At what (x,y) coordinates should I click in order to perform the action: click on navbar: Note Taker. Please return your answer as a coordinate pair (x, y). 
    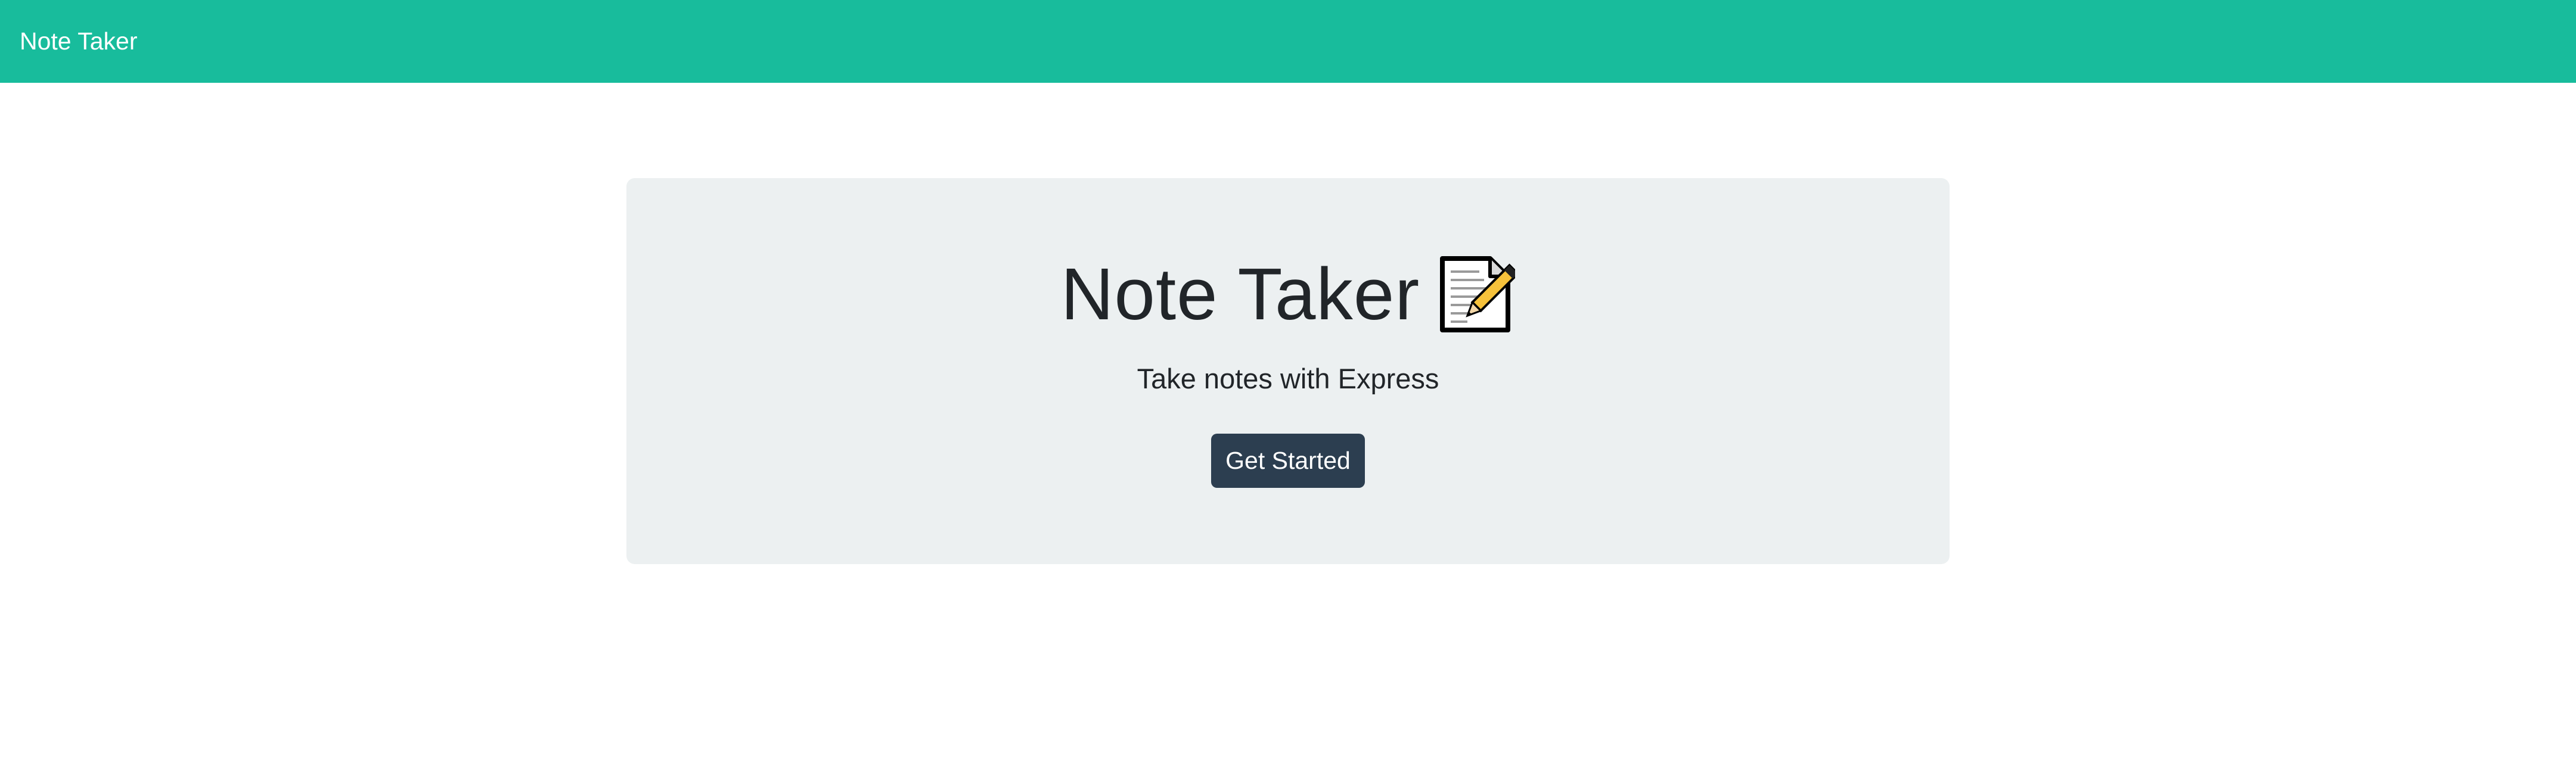
    Looking at the image, I should click on (1288, 41).